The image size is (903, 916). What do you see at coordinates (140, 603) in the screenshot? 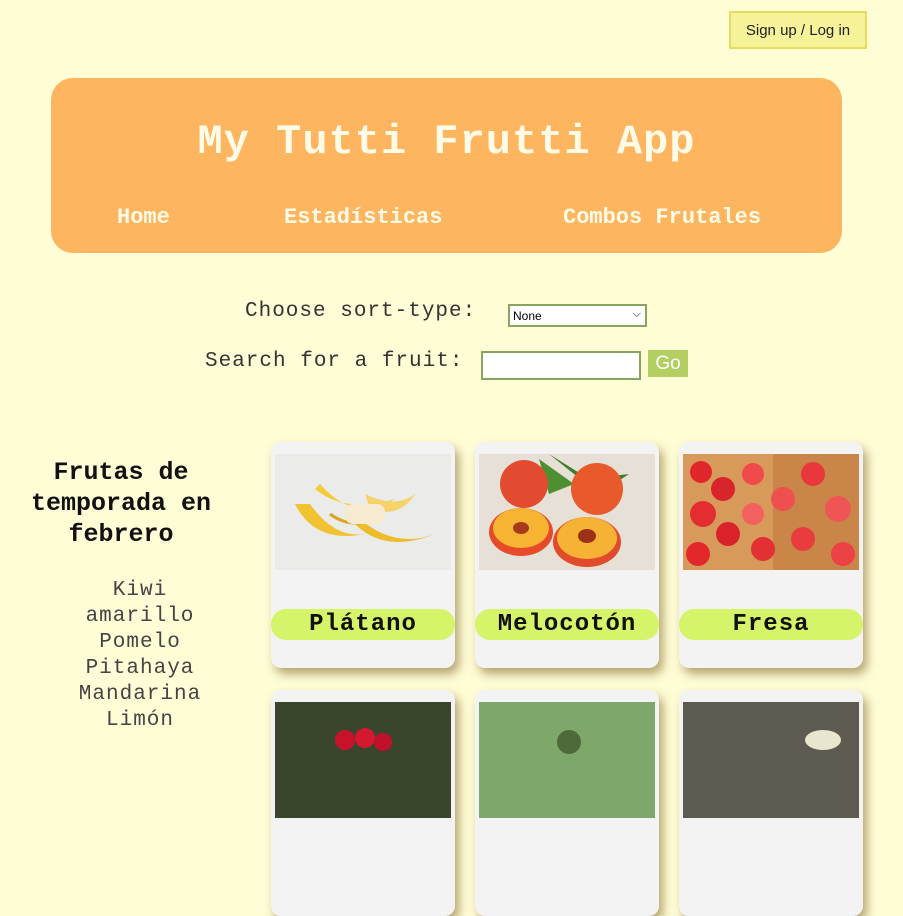
I see `season-item: Kiwi amarillo` at bounding box center [140, 603].